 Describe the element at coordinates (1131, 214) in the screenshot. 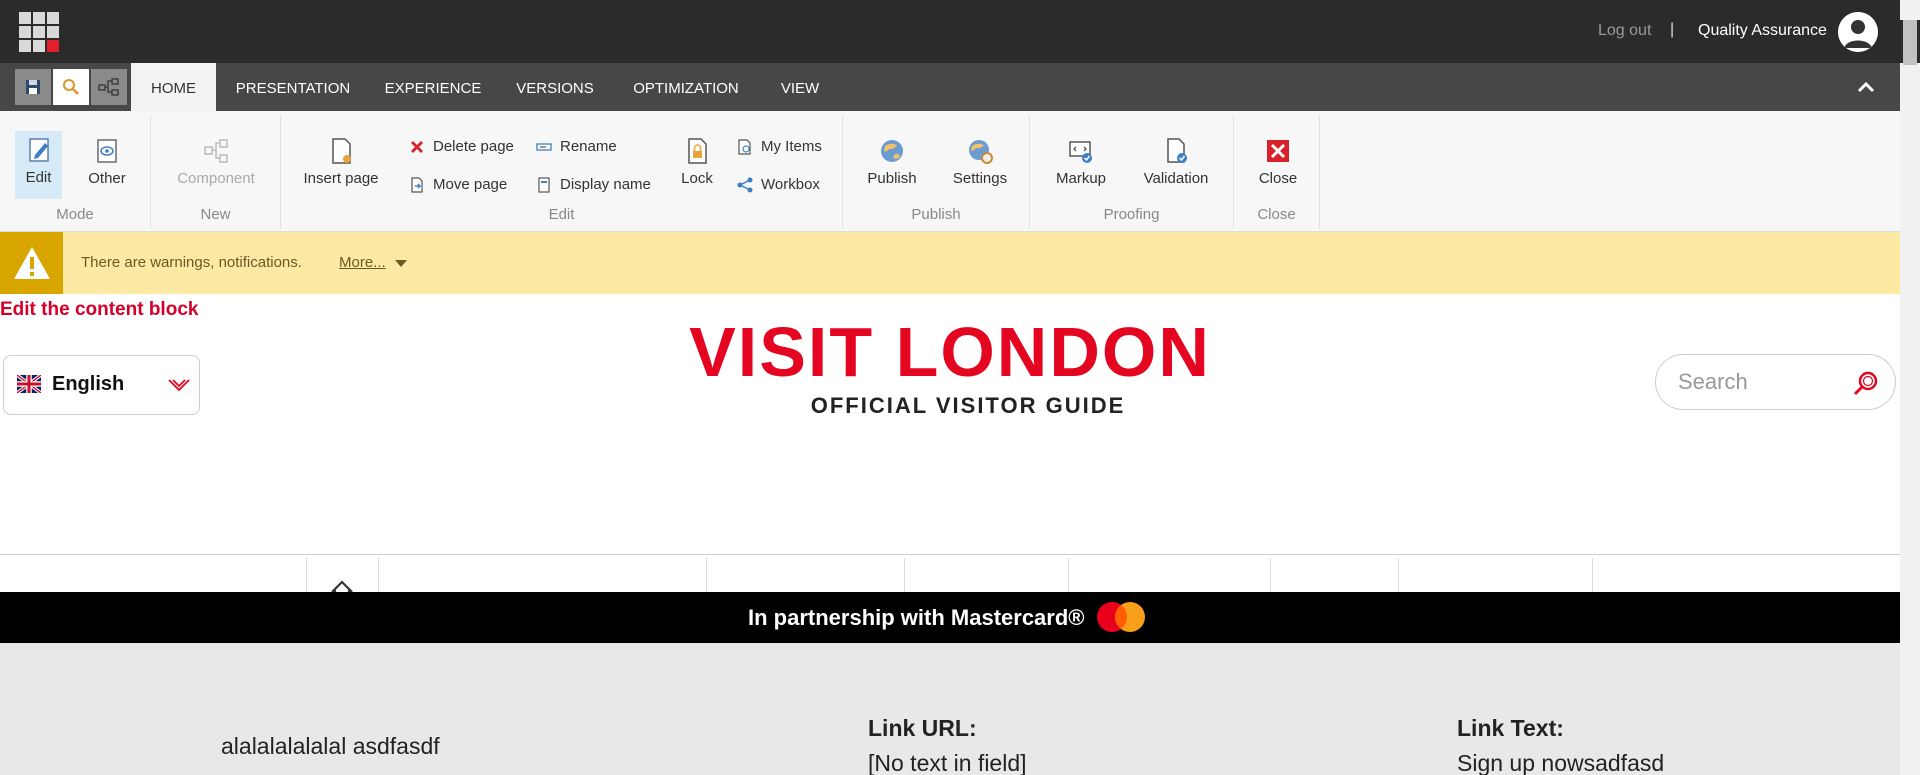

I see `group-label-proofing: Proofing` at that location.